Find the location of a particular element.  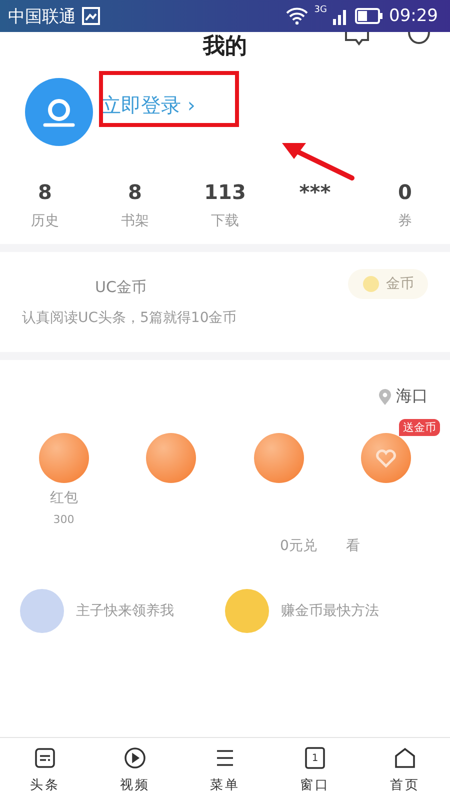

image-icon is located at coordinates (91, 16).